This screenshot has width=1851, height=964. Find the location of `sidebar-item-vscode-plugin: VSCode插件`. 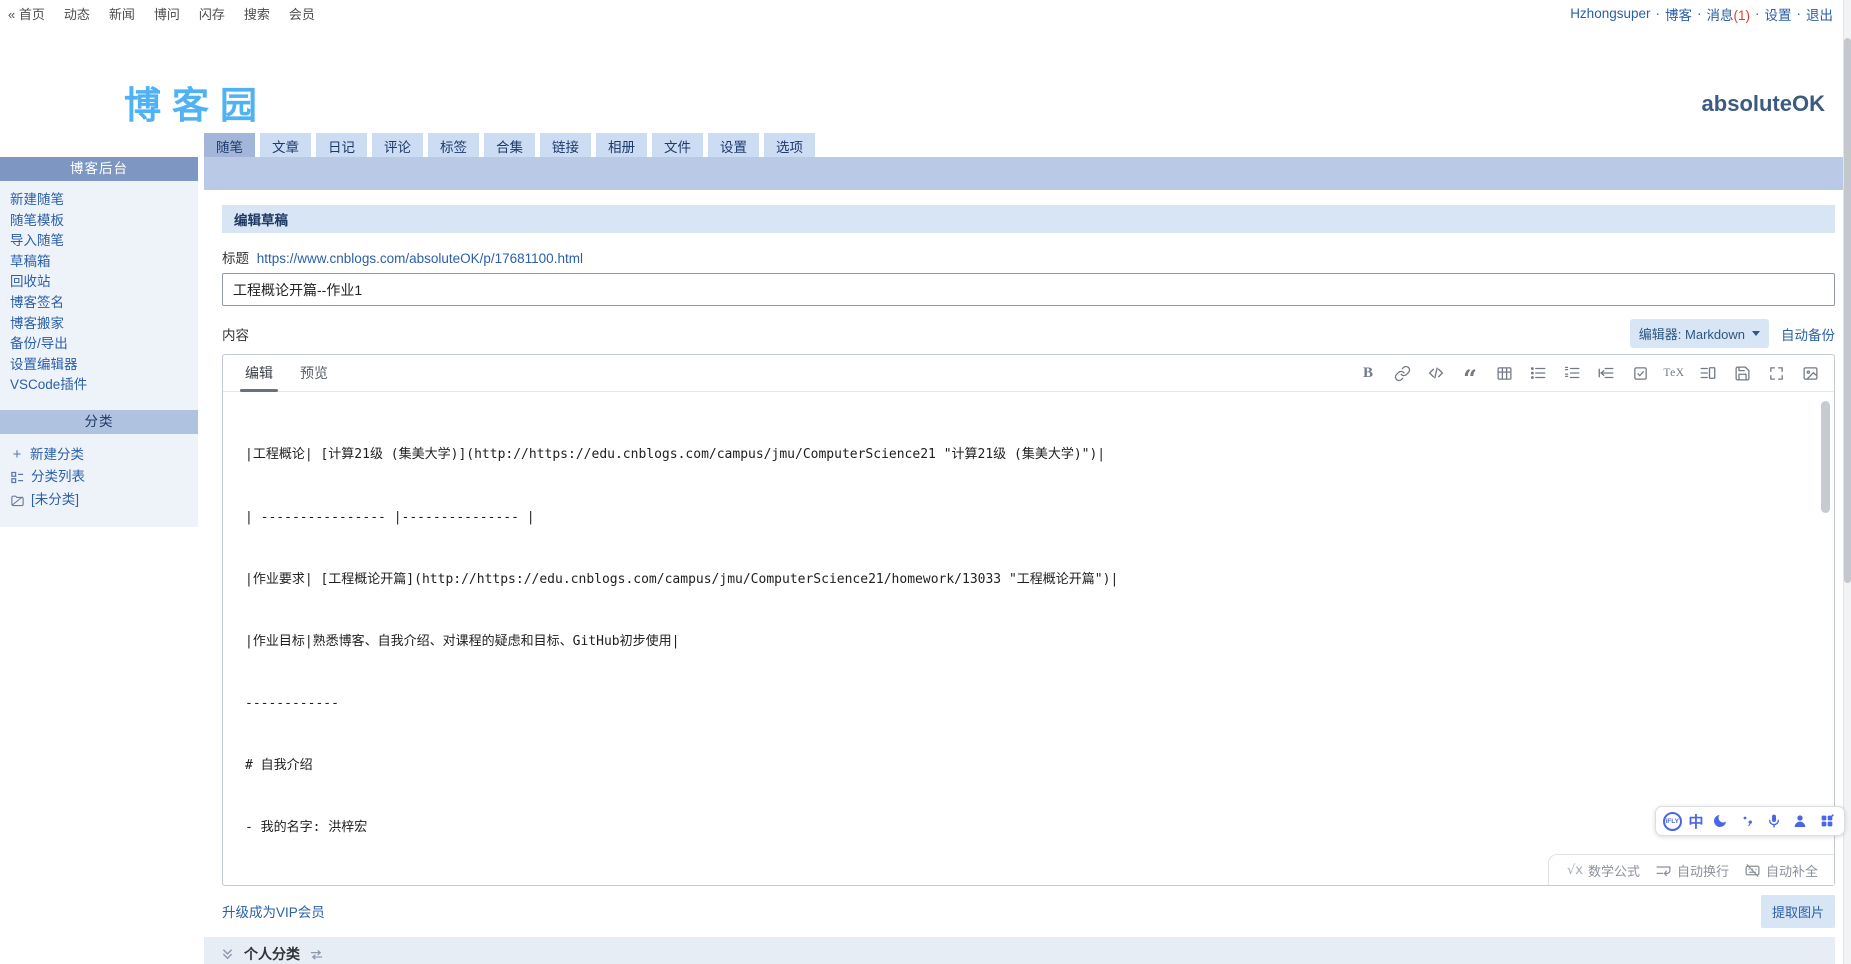

sidebar-item-vscode-plugin: VSCode插件 is located at coordinates (104, 385).